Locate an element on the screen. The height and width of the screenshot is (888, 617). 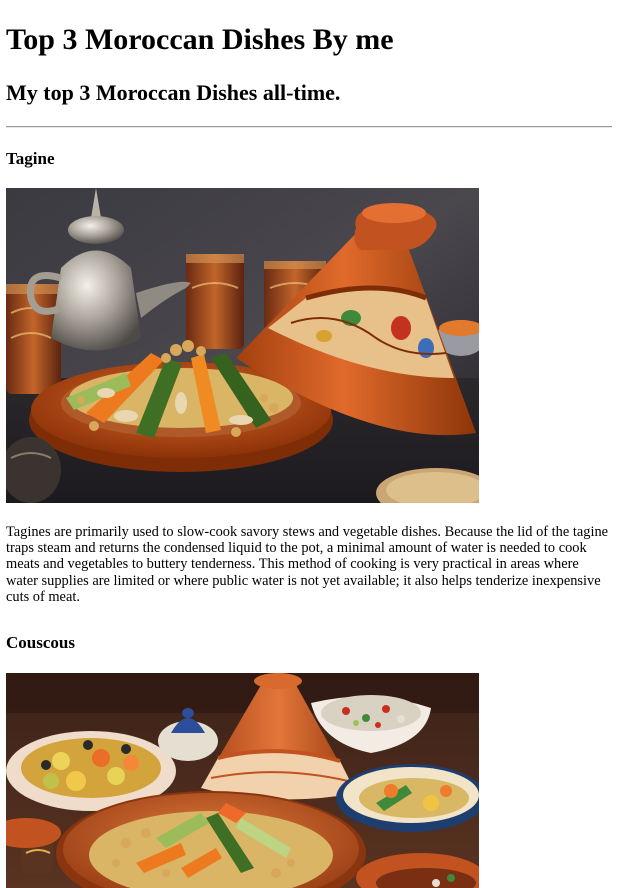
divider is located at coordinates (309, 127).